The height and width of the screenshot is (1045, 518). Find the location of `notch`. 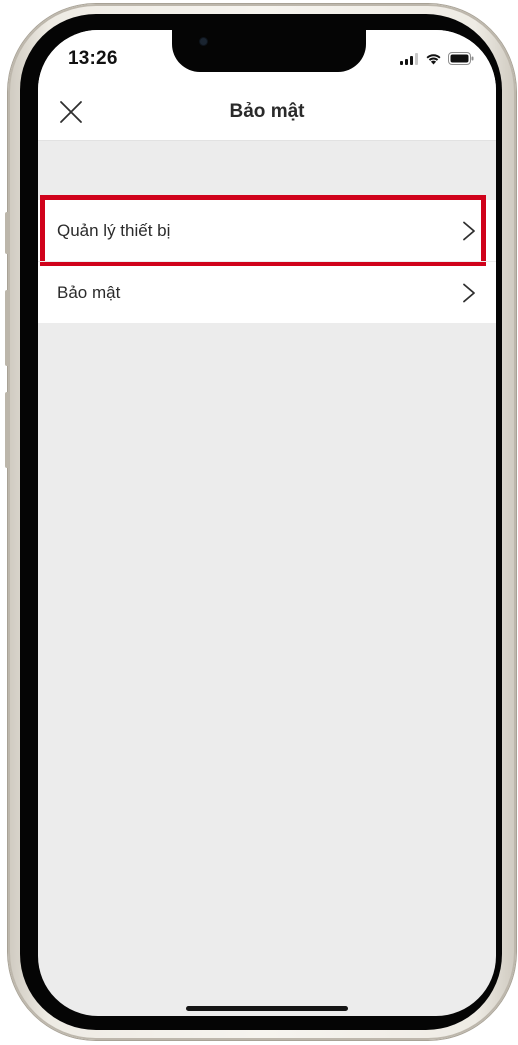

notch is located at coordinates (269, 51).